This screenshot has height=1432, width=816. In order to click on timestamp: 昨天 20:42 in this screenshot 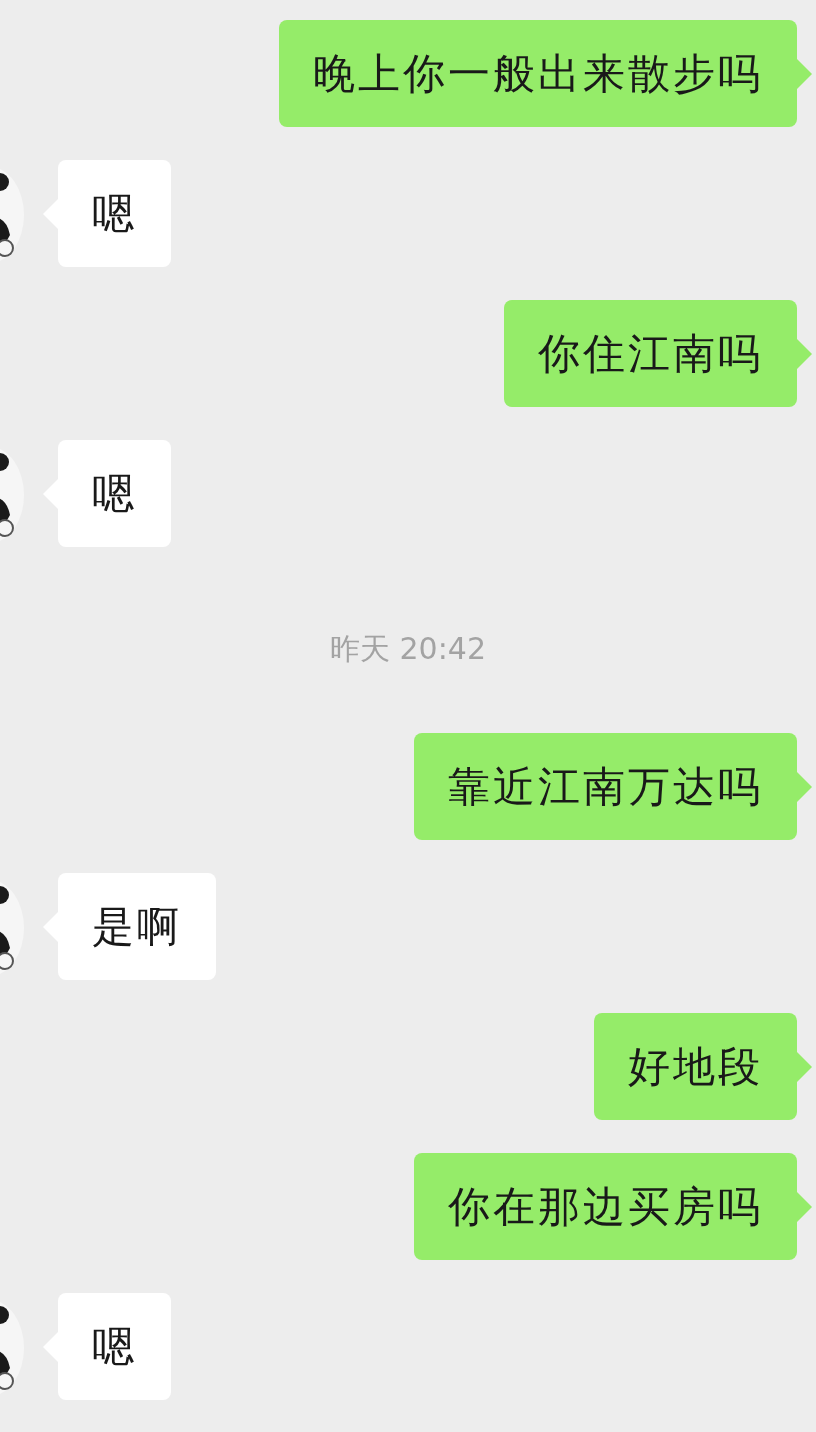, I will do `click(408, 648)`.